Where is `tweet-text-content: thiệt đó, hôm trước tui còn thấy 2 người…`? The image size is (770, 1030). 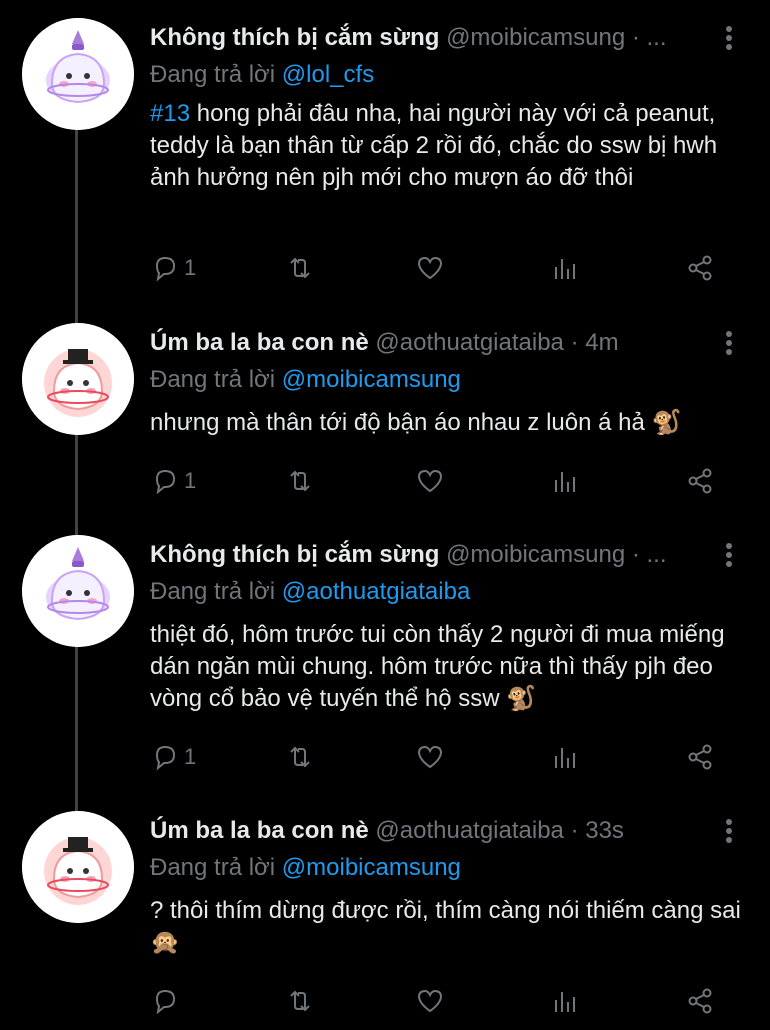 tweet-text-content: thiệt đó, hôm trước tui còn thấy 2 người… is located at coordinates (437, 666).